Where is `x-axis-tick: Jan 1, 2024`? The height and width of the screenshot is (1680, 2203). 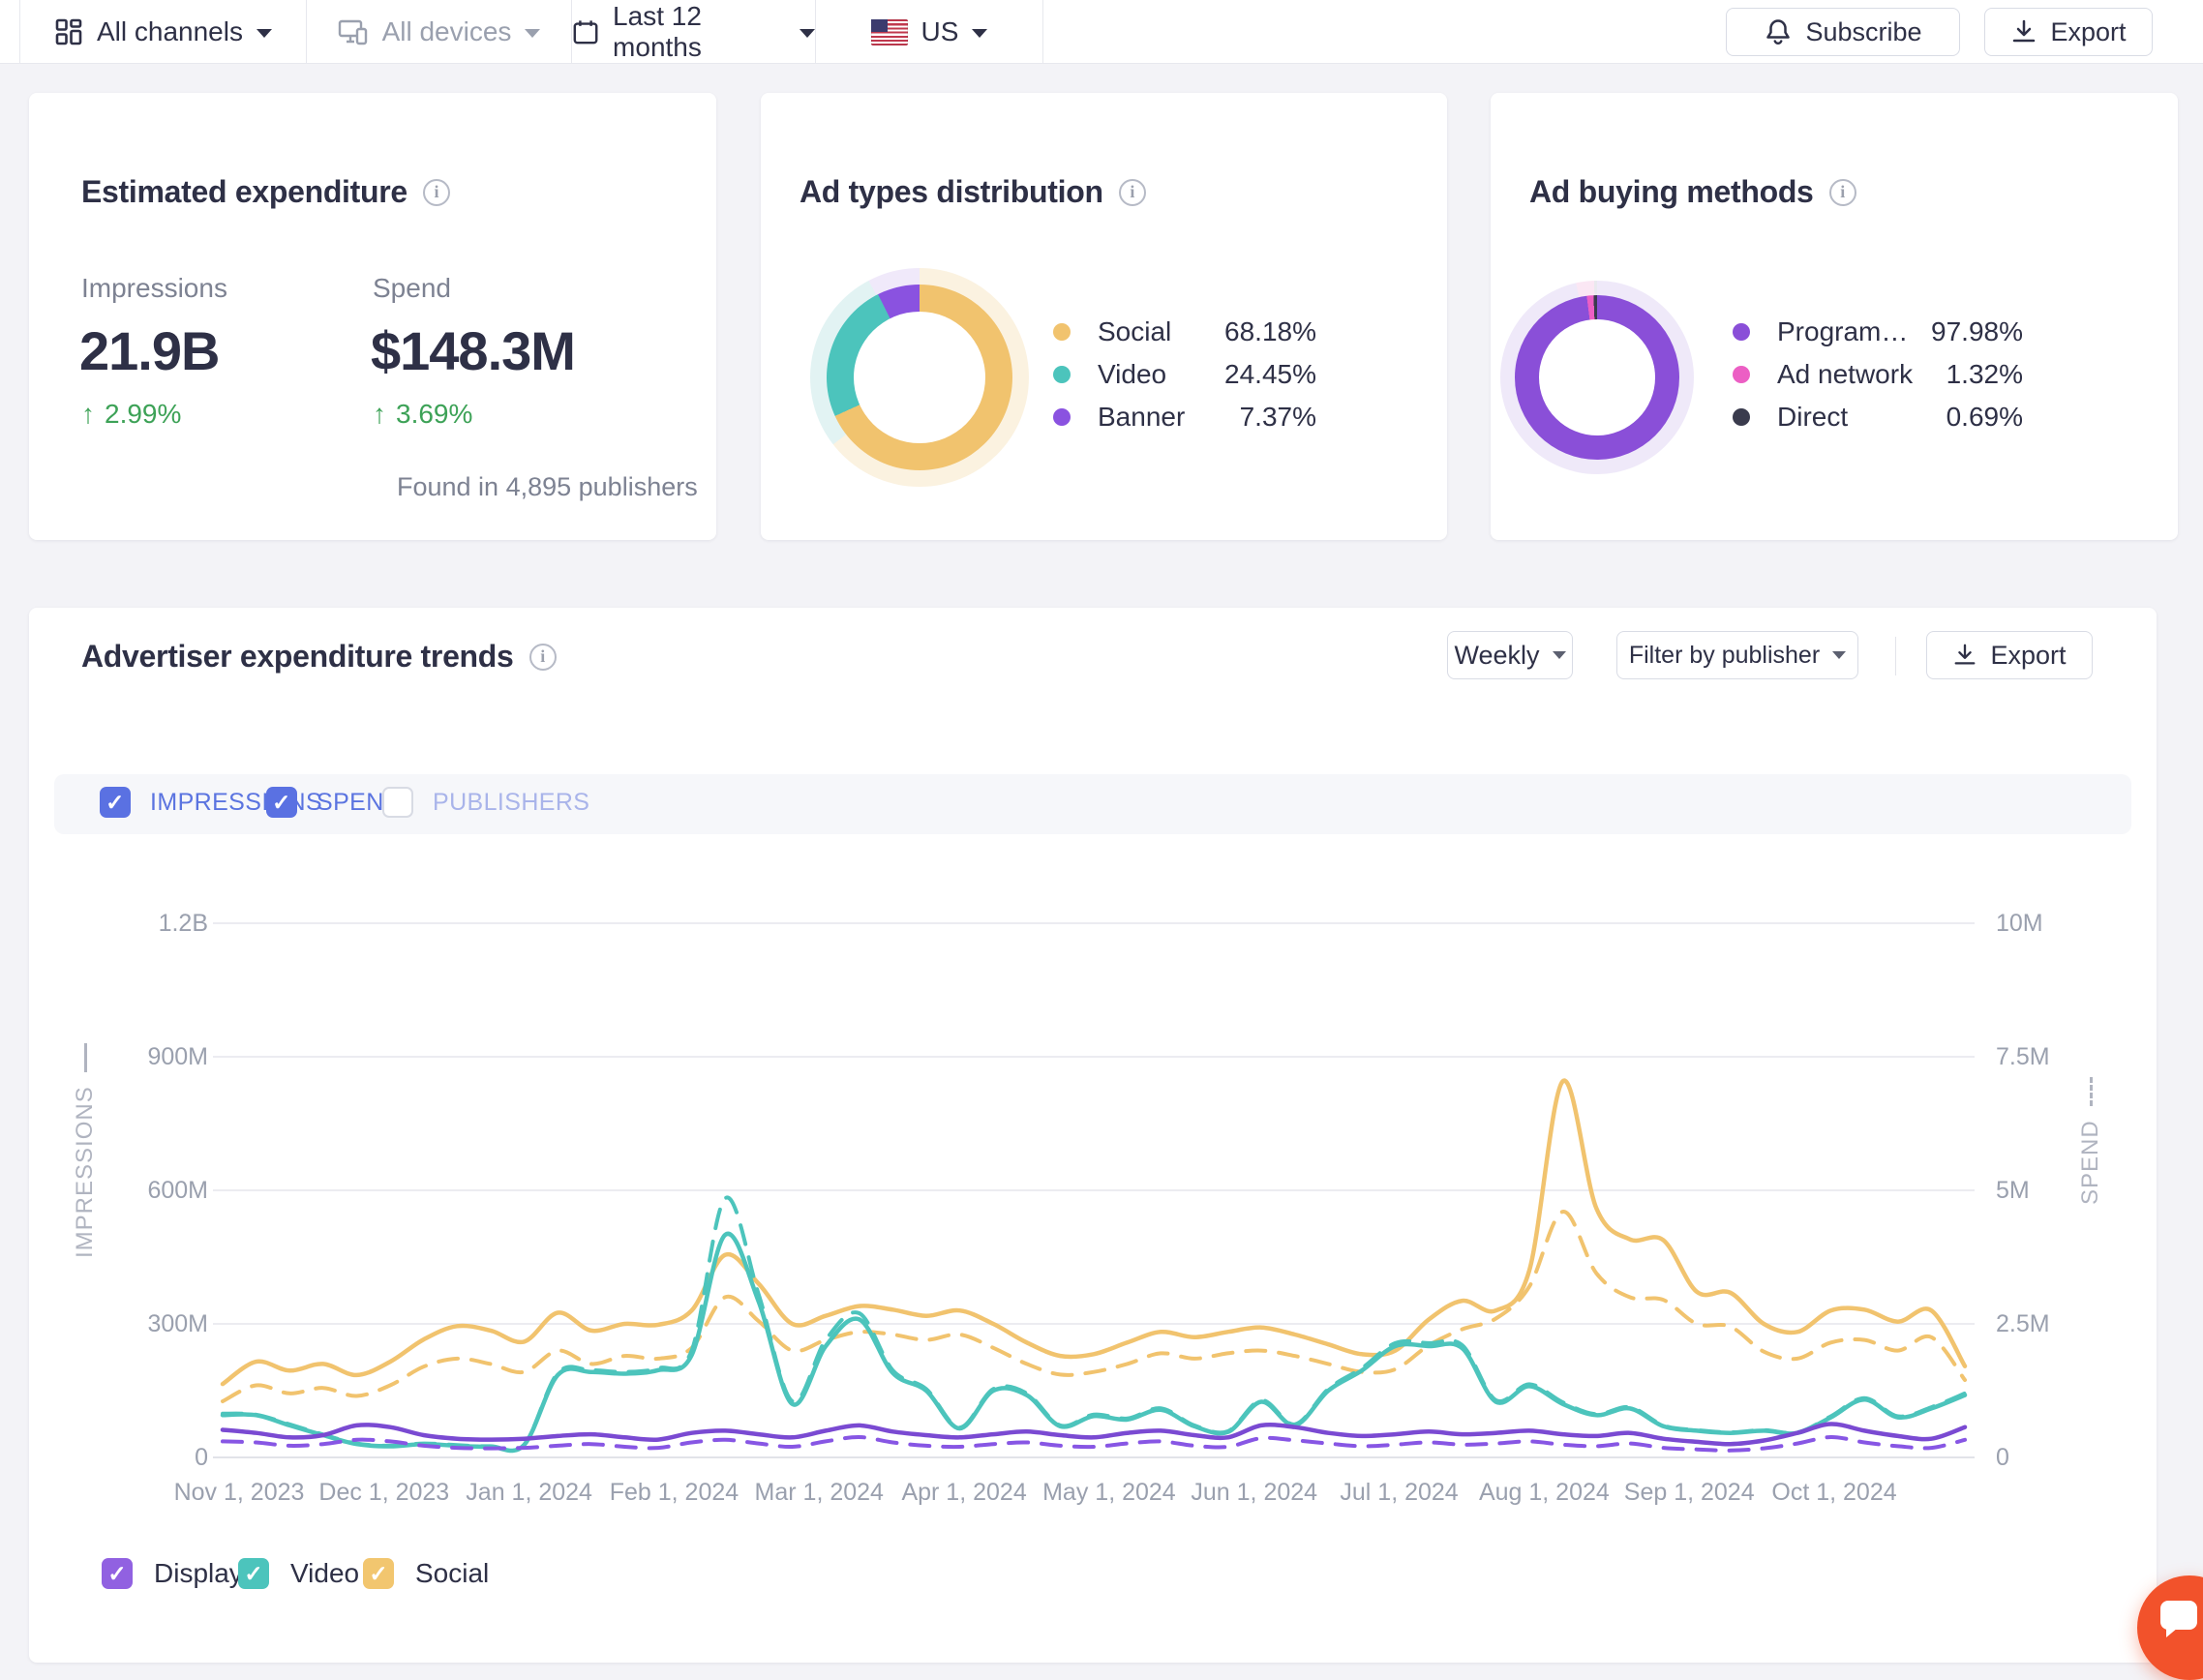
x-axis-tick: Jan 1, 2024 is located at coordinates (529, 1493).